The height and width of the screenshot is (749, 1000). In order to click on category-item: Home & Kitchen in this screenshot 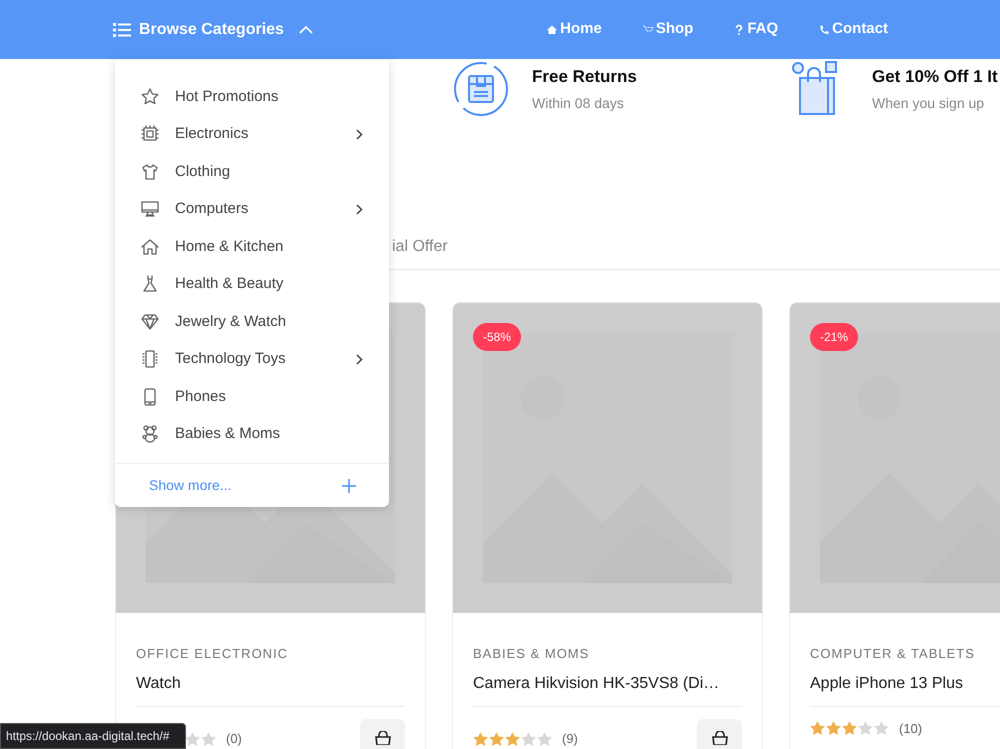, I will do `click(252, 247)`.